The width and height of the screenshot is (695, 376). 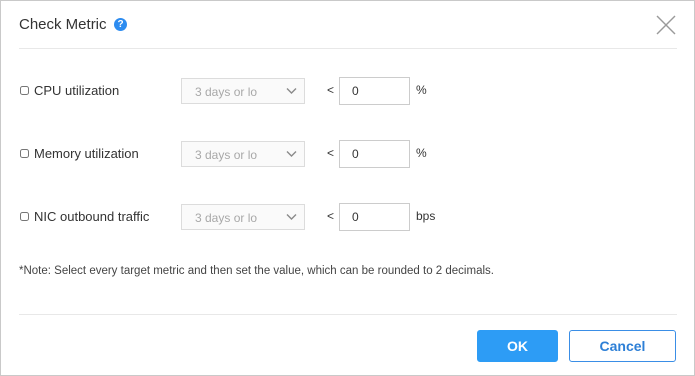 I want to click on nic-outbound-traffic-label: NIC outbound traffic, so click(x=92, y=216).